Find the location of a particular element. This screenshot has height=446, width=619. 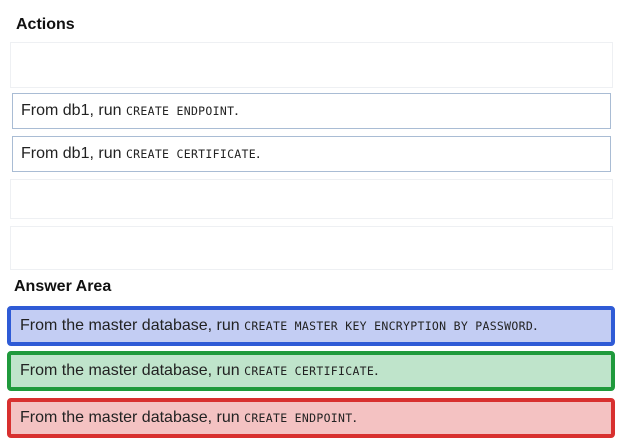

action-create-certificate: From db1, run CREATE CERTIFICATE. is located at coordinates (311, 154).